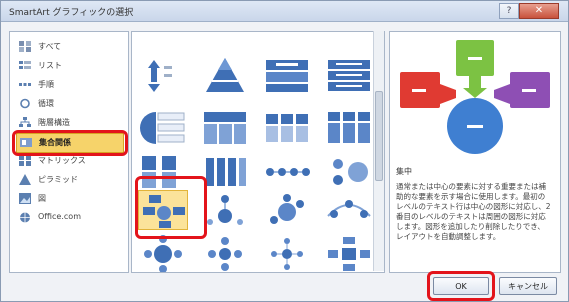 Image resolution: width=569 pixels, height=302 pixels. I want to click on hierarchy-icon, so click(25, 122).